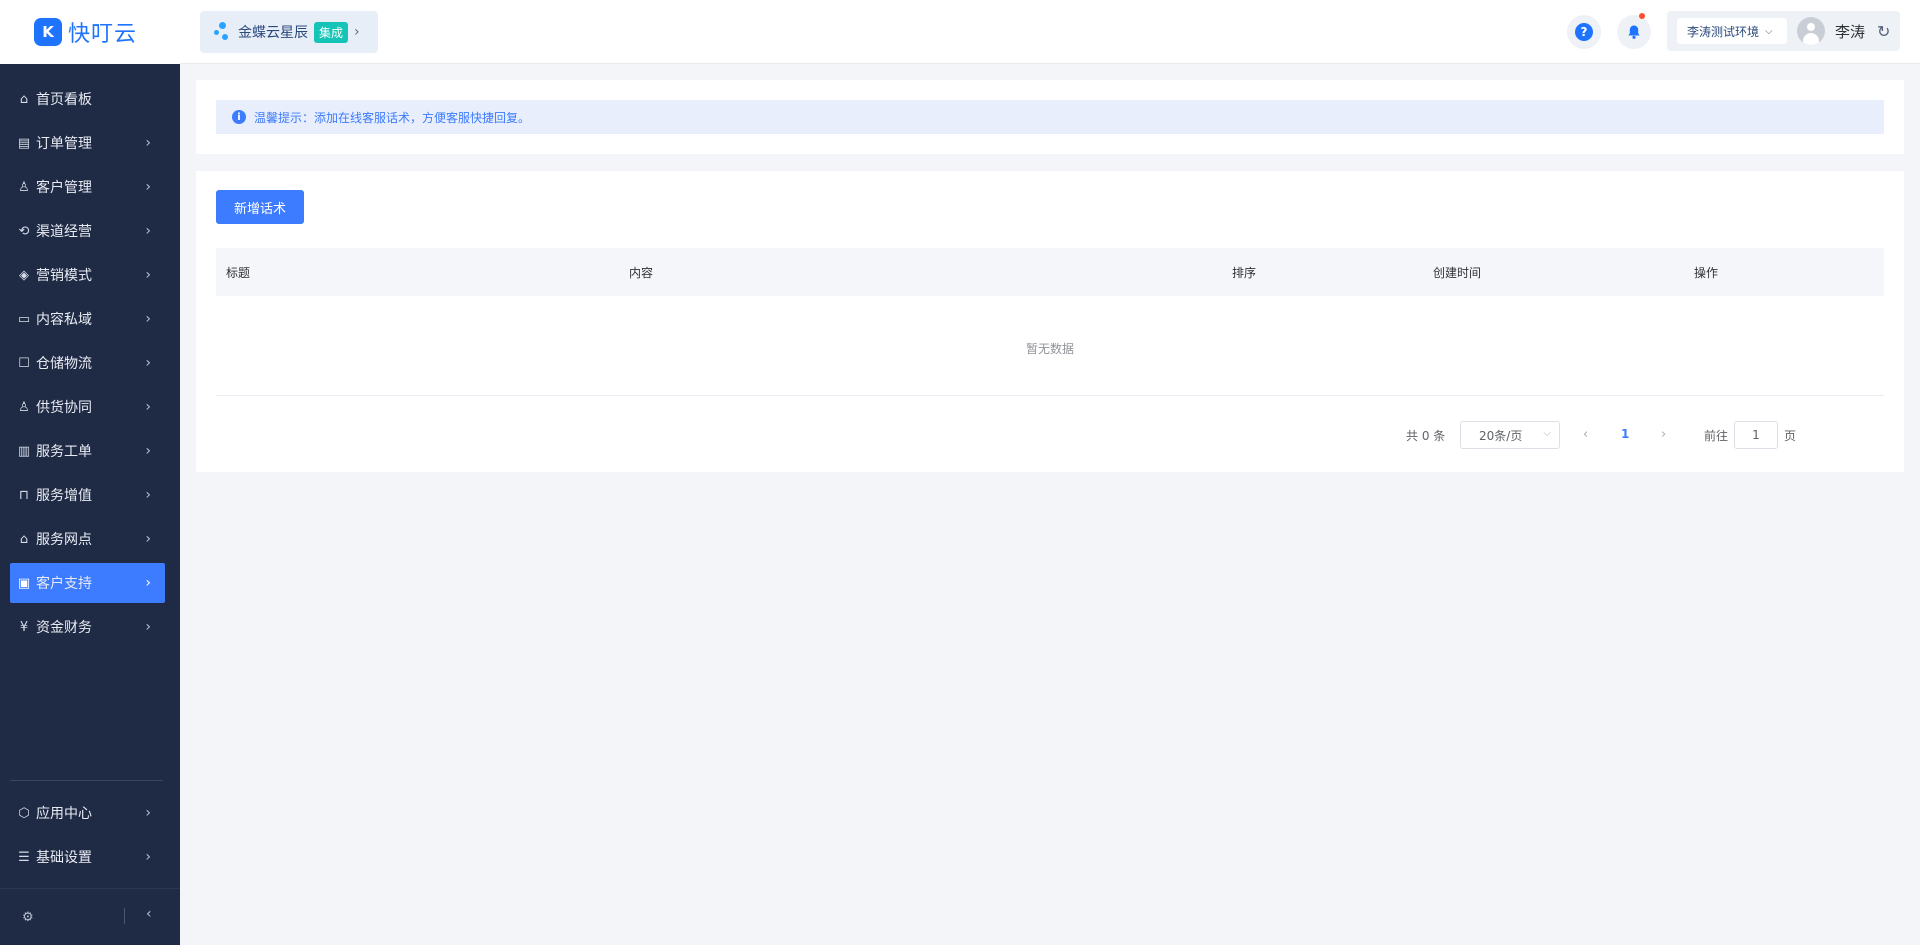 The height and width of the screenshot is (945, 1920). I want to click on sidebar-item-label: 基础设置, so click(64, 858).